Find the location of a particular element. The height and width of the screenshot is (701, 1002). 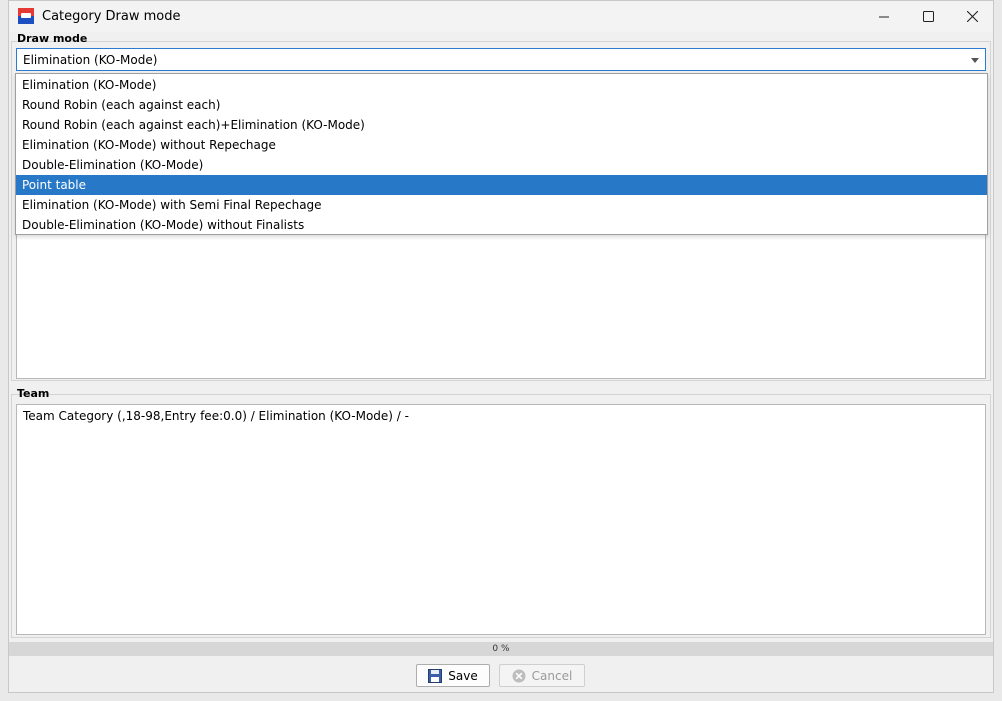

save-button: Save is located at coordinates (453, 675).